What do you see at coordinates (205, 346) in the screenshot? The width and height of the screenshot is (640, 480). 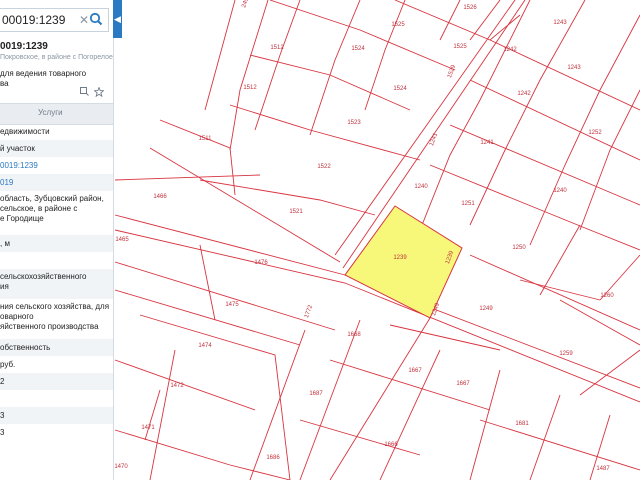 I see `parcel-label: 1474` at bounding box center [205, 346].